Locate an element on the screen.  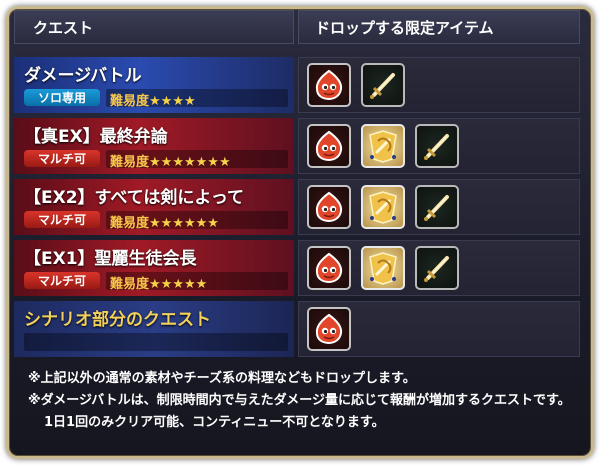
difficulty-stars: ★★★★★★★ is located at coordinates (190, 162).